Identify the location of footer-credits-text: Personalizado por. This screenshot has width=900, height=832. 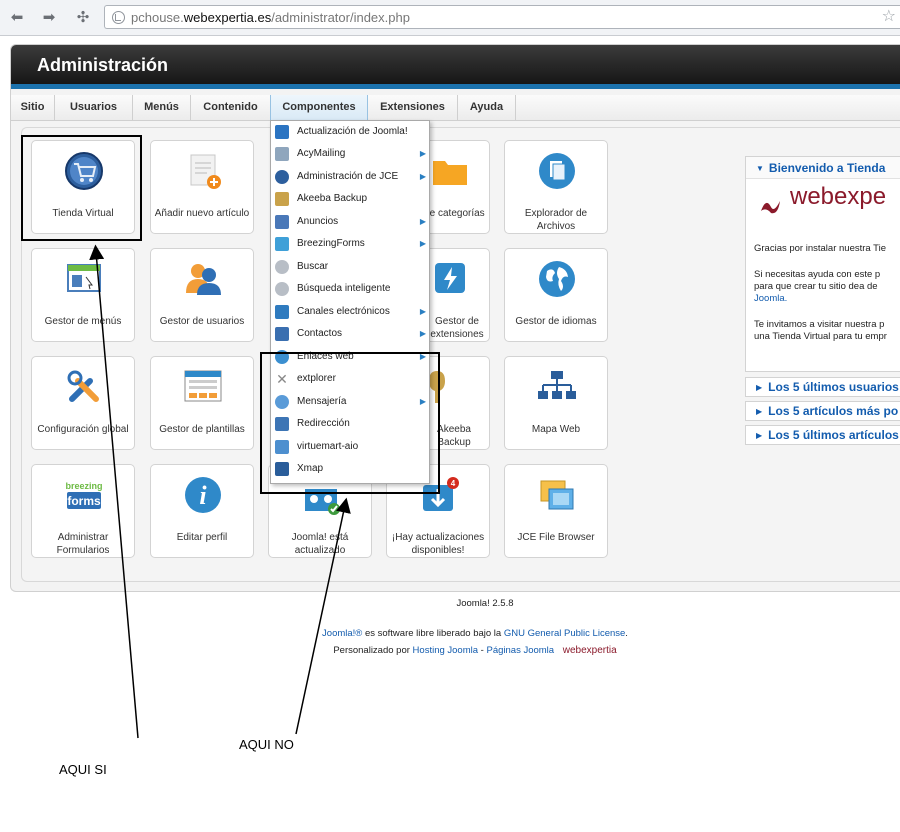
(373, 650).